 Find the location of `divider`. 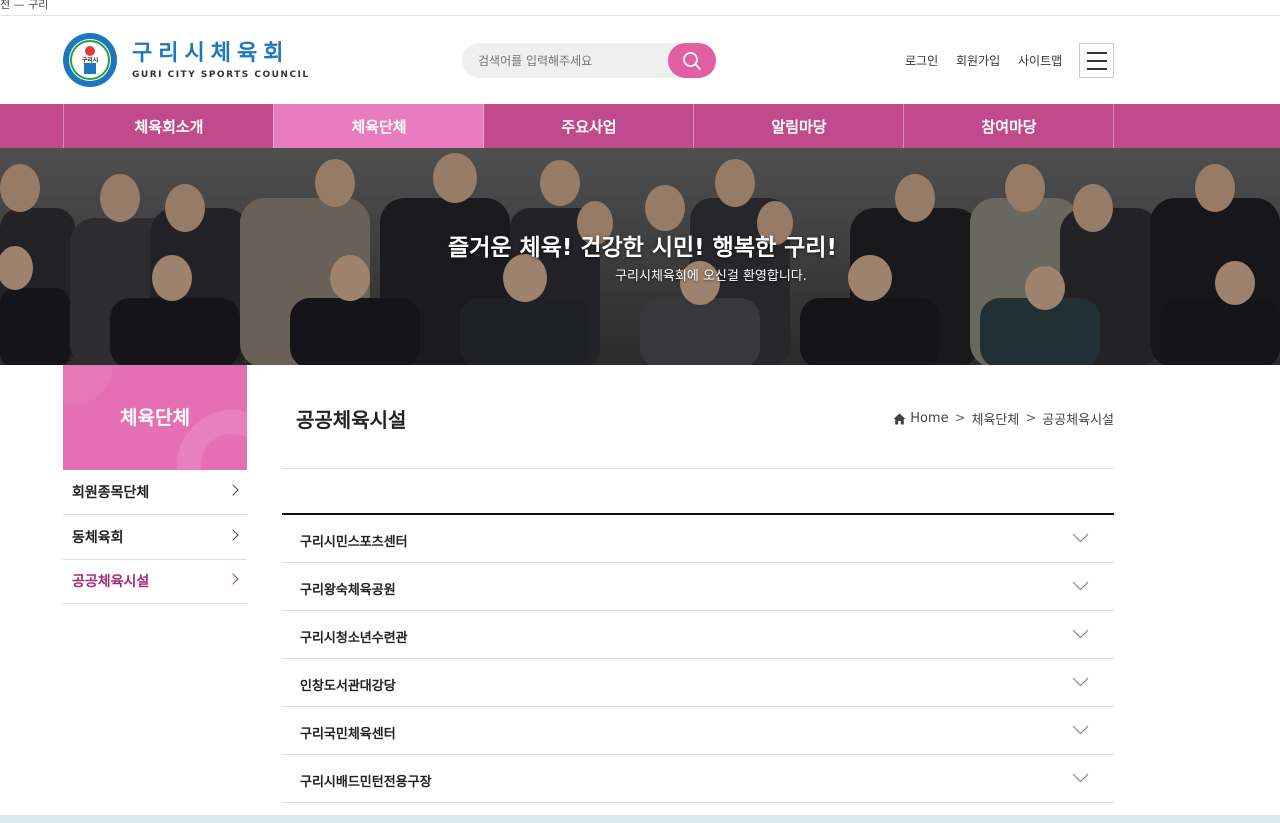

divider is located at coordinates (698, 468).